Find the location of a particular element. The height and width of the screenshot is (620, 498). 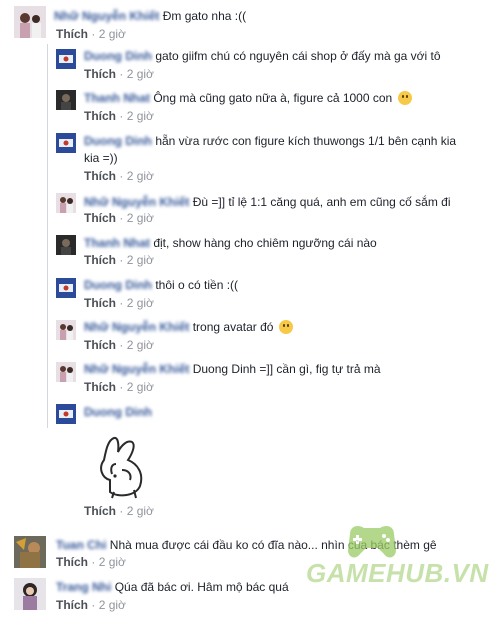

comment-text: Qúa đã bác ơi. Hâm mộ bác quá is located at coordinates (201, 587).